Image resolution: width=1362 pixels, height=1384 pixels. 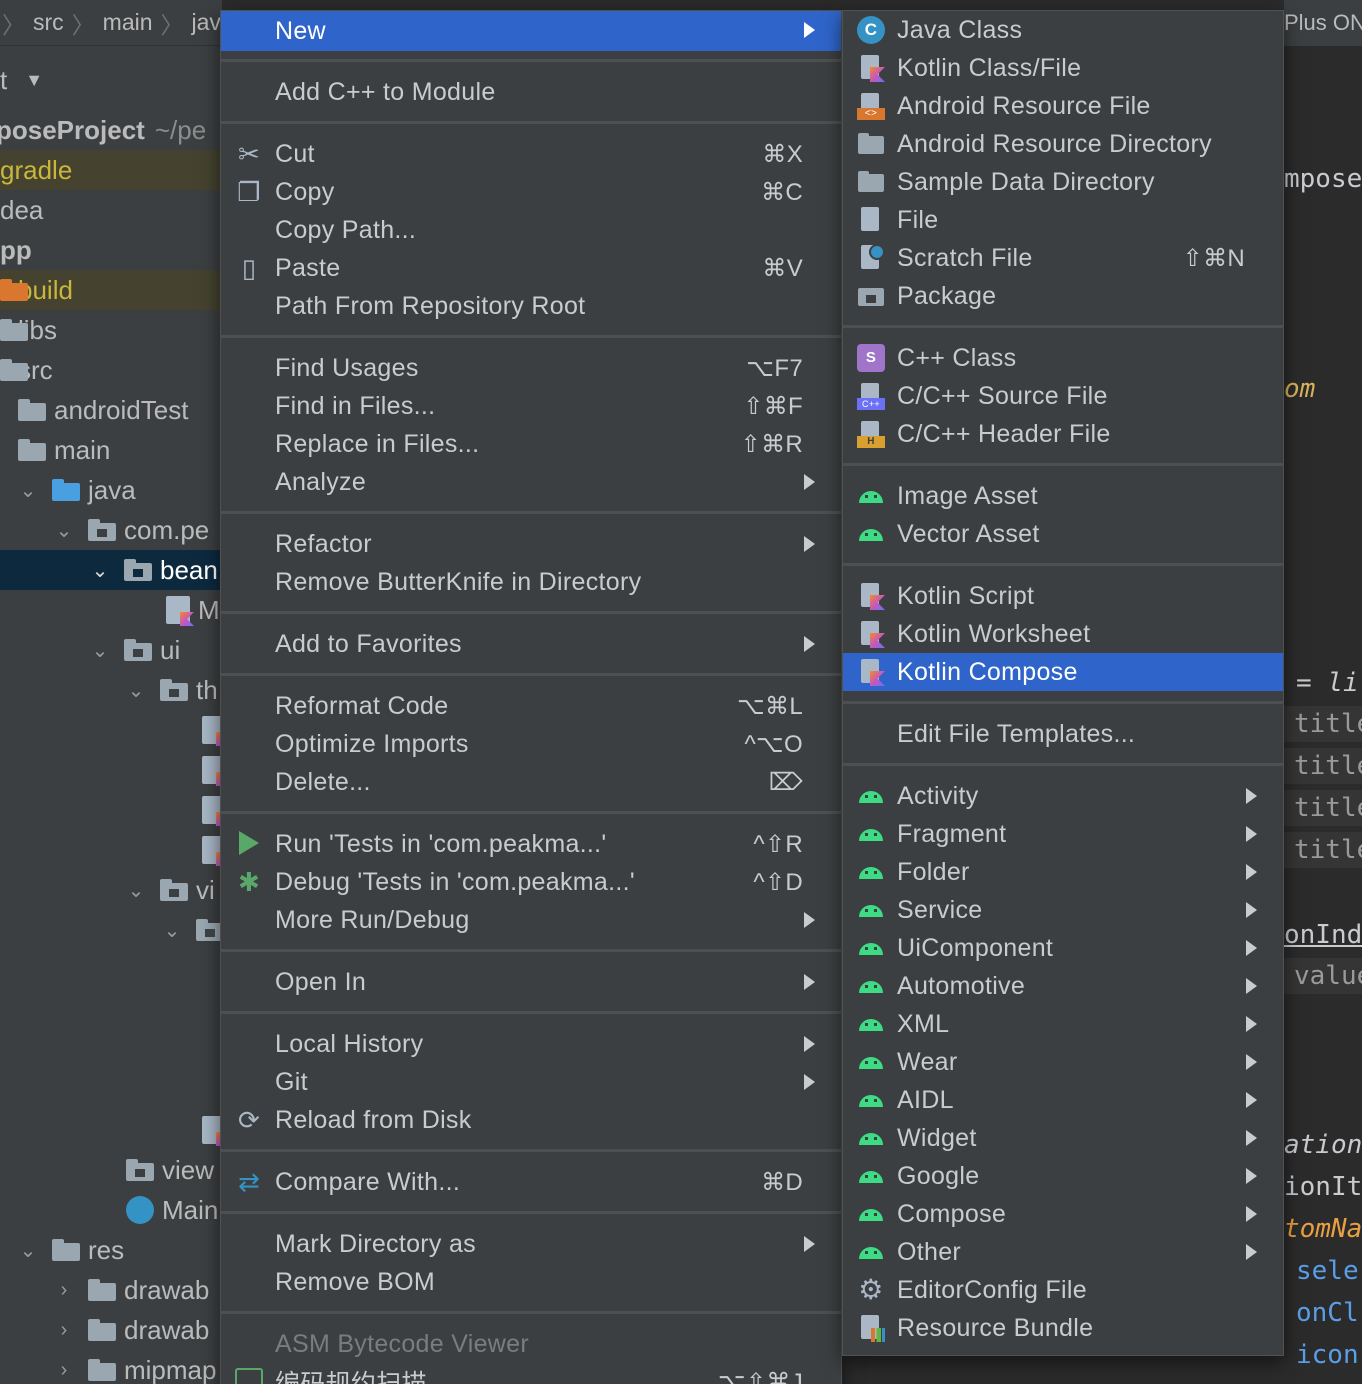 What do you see at coordinates (111, 410) in the screenshot?
I see `tree-item-androidtest: androidTest` at bounding box center [111, 410].